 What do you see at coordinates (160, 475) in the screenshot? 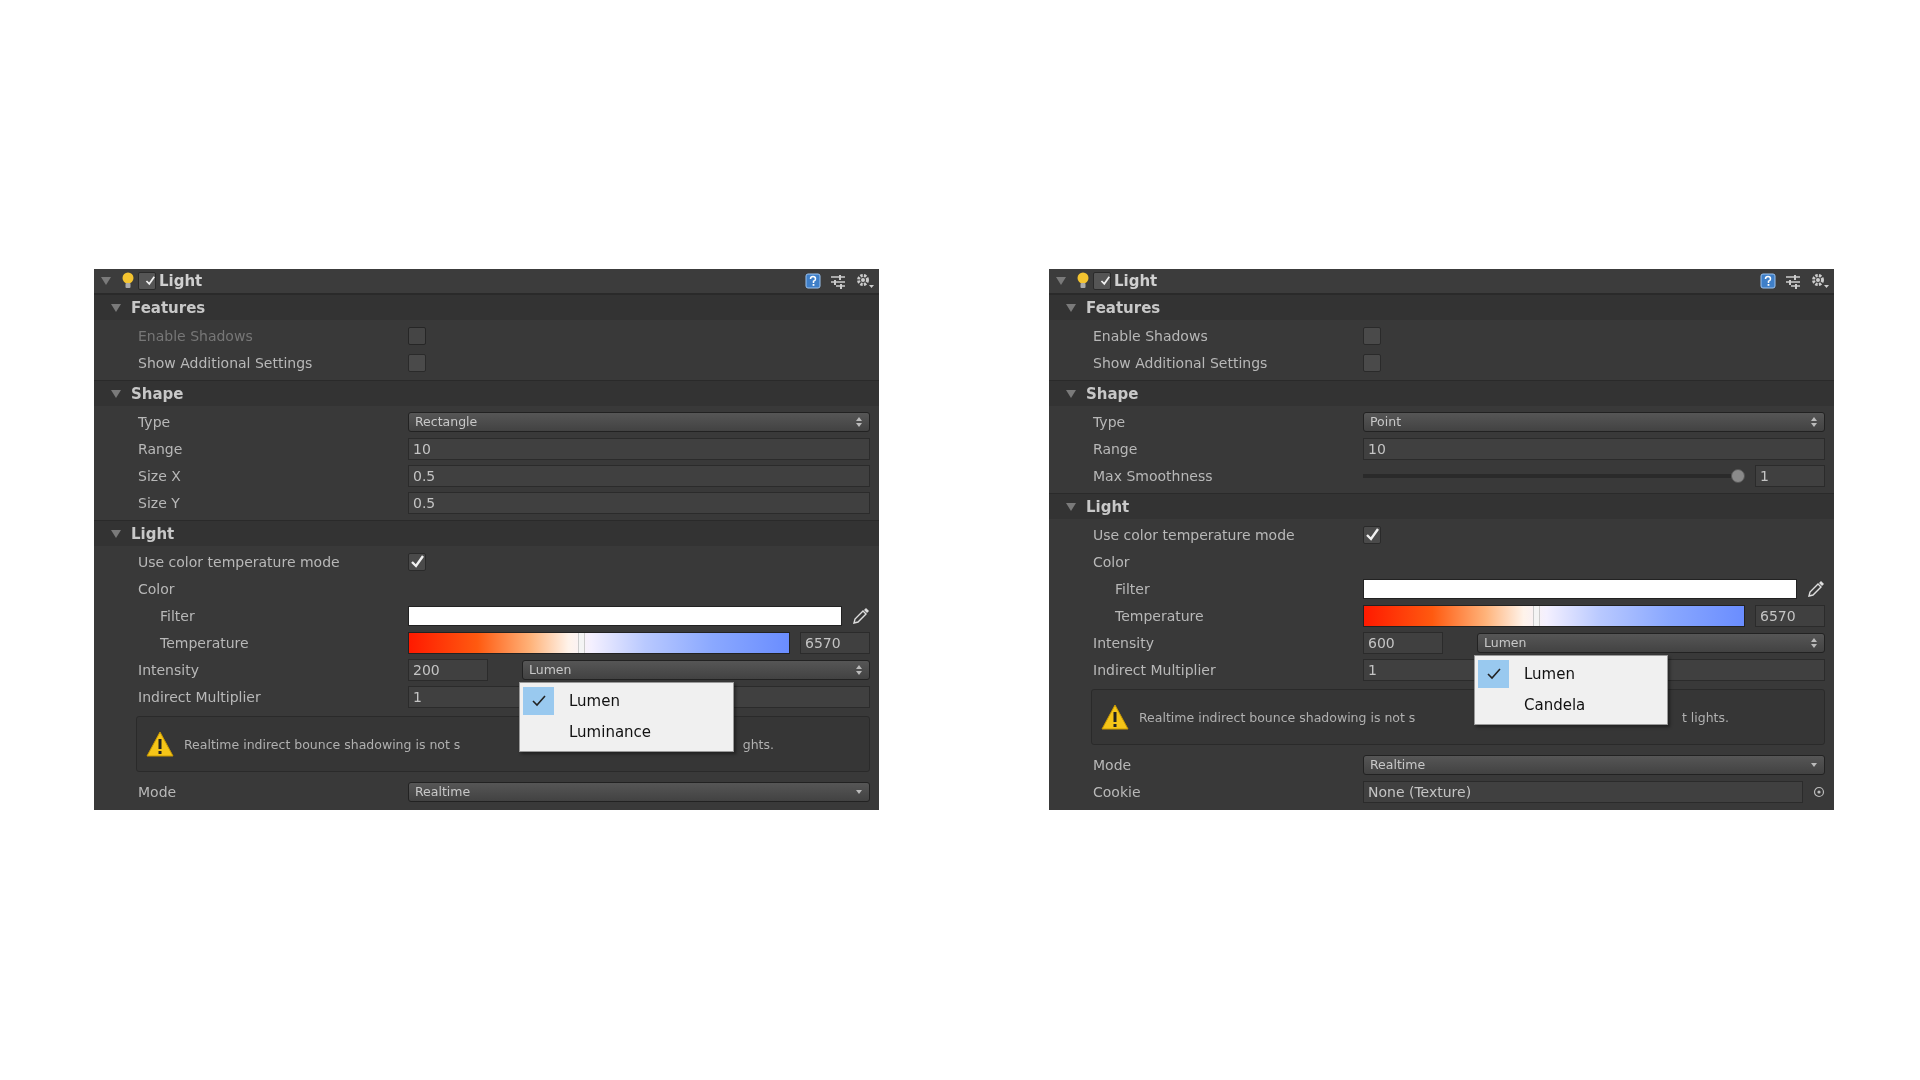
I see `field-label: Size X` at bounding box center [160, 475].